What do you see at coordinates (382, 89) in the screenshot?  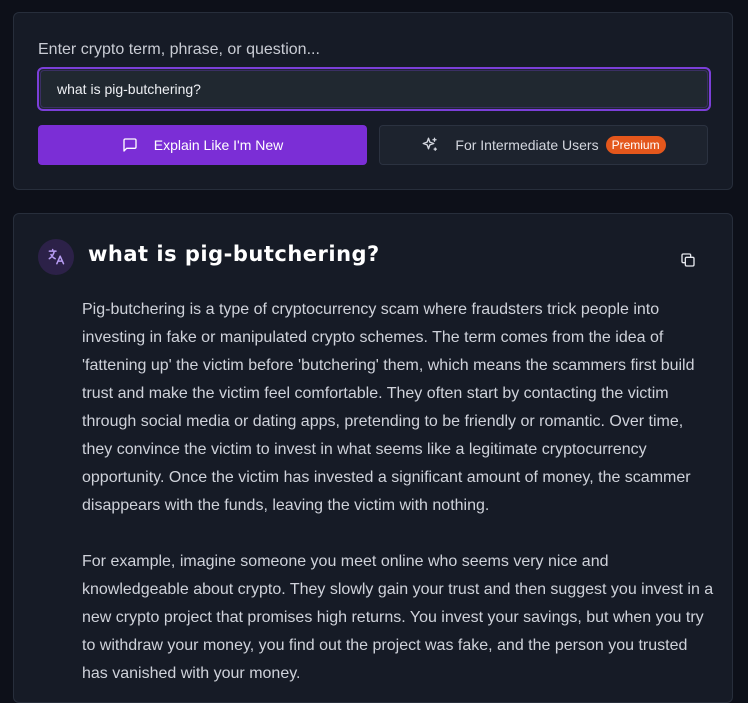 I see `query-input` at bounding box center [382, 89].